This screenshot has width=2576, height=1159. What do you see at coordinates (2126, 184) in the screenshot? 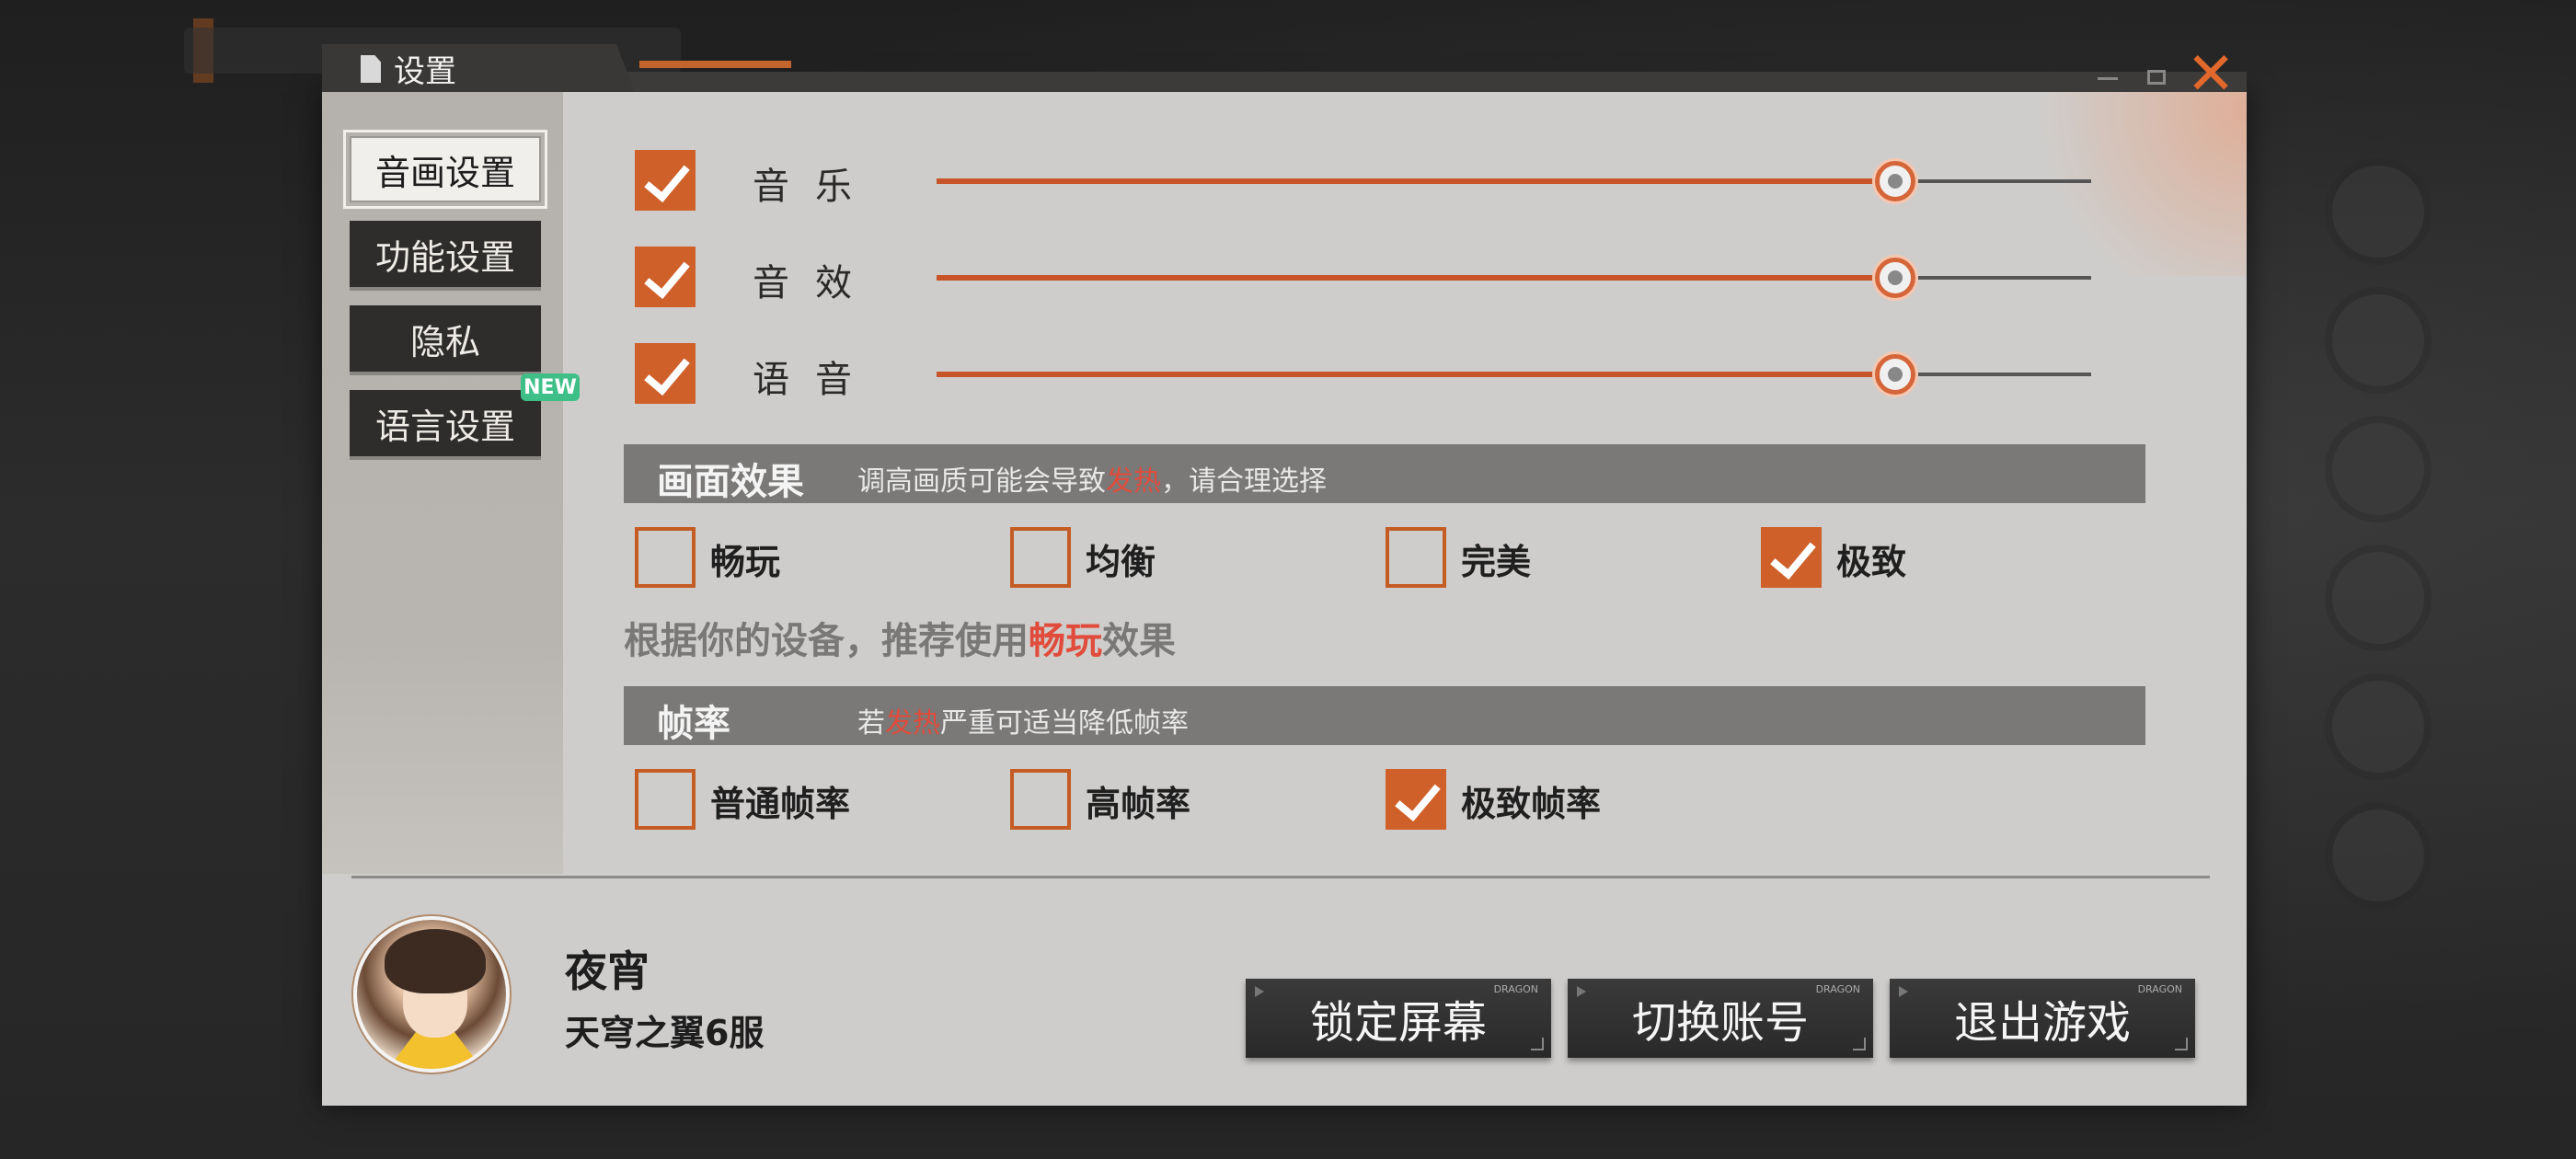
I see `corner-glow` at bounding box center [2126, 184].